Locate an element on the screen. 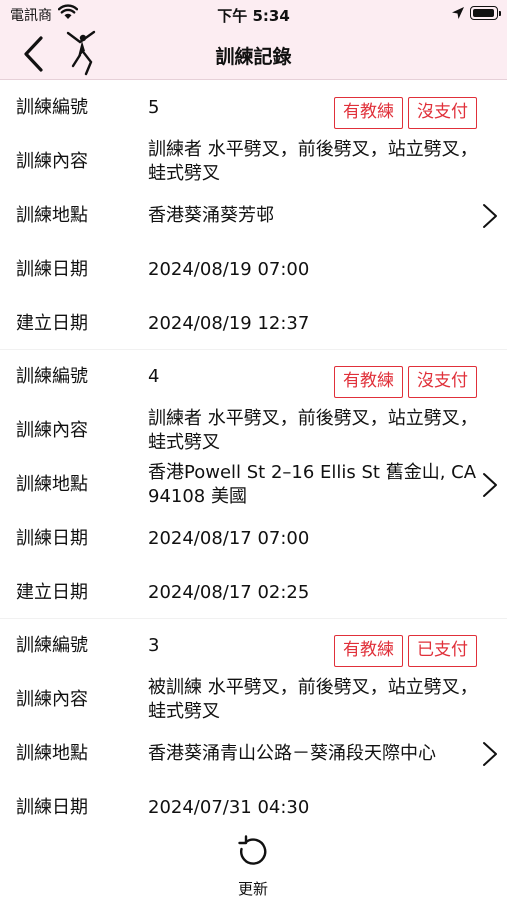  record-location: 香港葵涌葵芳邨 is located at coordinates (211, 215).